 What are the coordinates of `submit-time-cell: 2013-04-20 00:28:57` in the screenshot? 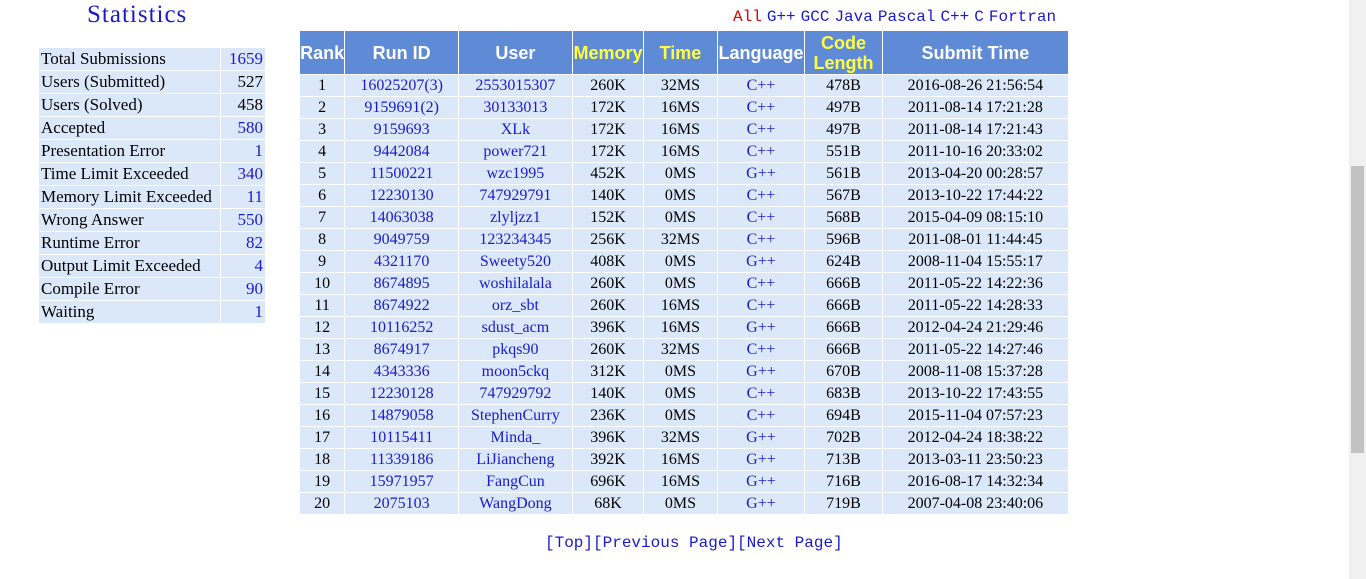 It's located at (975, 173).